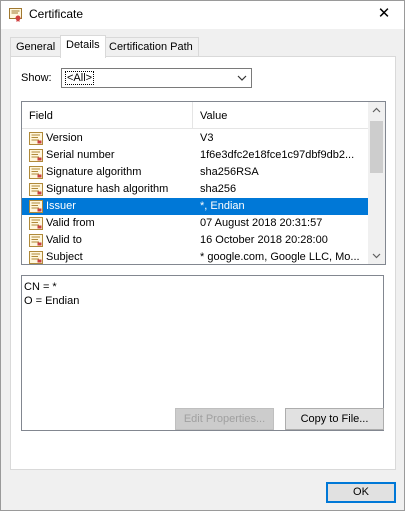  What do you see at coordinates (156, 78) in the screenshot?
I see `show-dropdown: <All>` at bounding box center [156, 78].